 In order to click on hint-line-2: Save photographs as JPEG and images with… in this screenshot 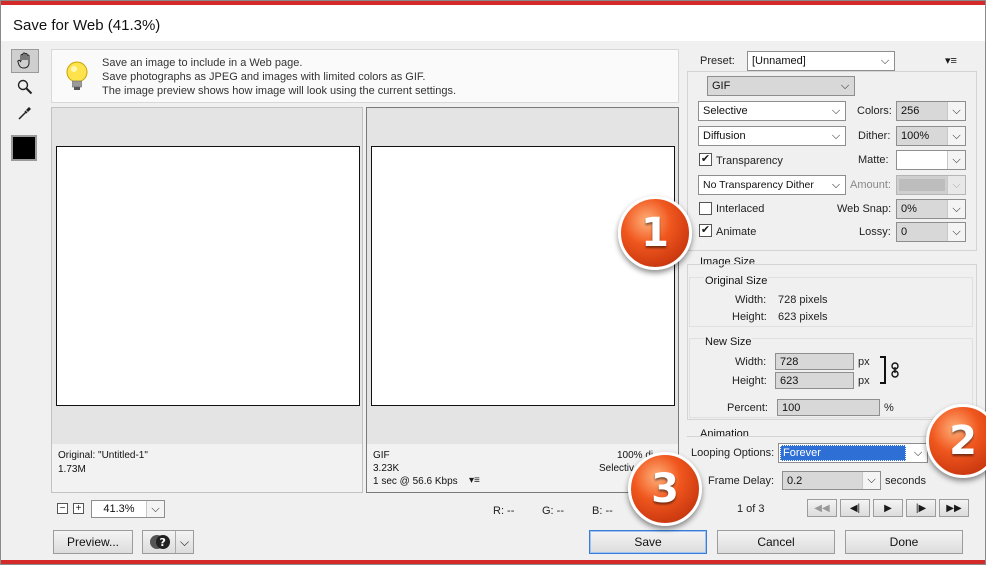, I will do `click(264, 77)`.